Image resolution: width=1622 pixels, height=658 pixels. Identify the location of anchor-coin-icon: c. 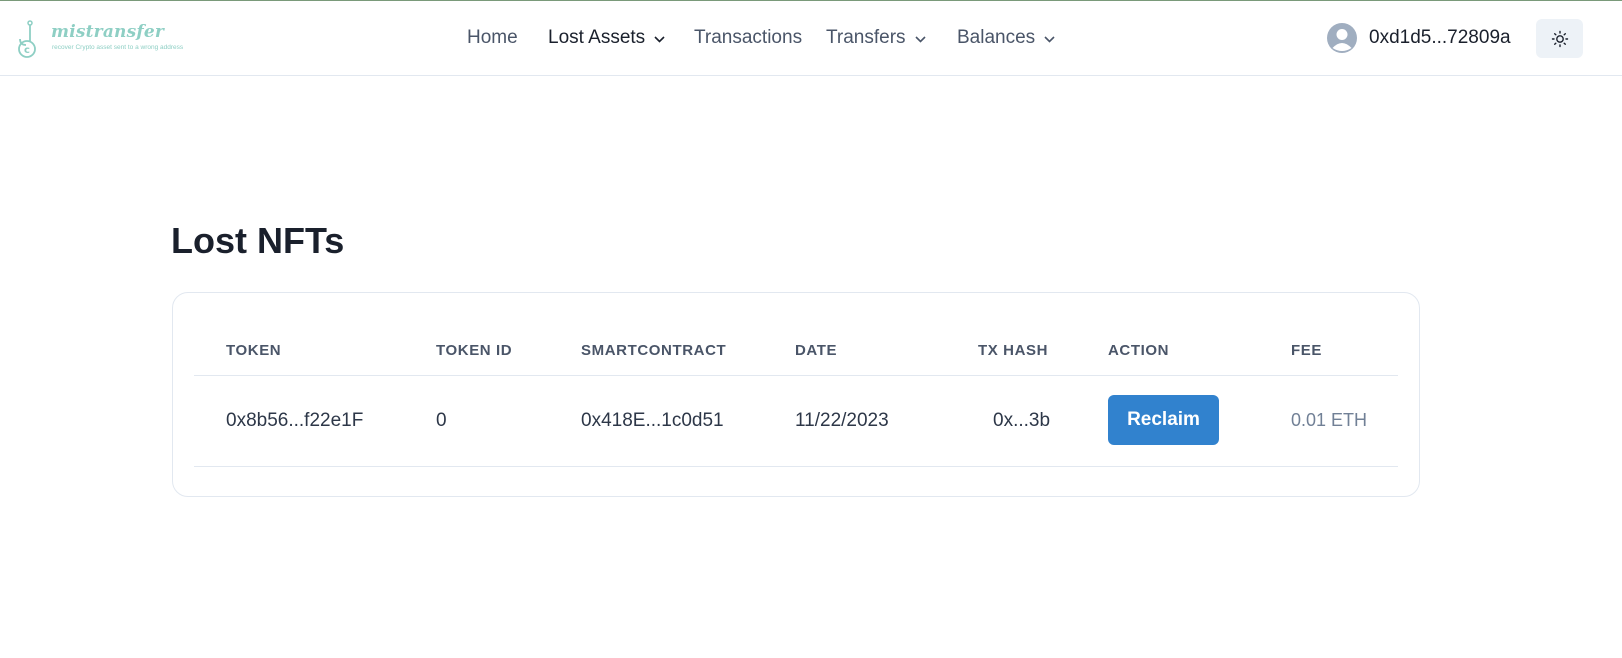
(27, 39).